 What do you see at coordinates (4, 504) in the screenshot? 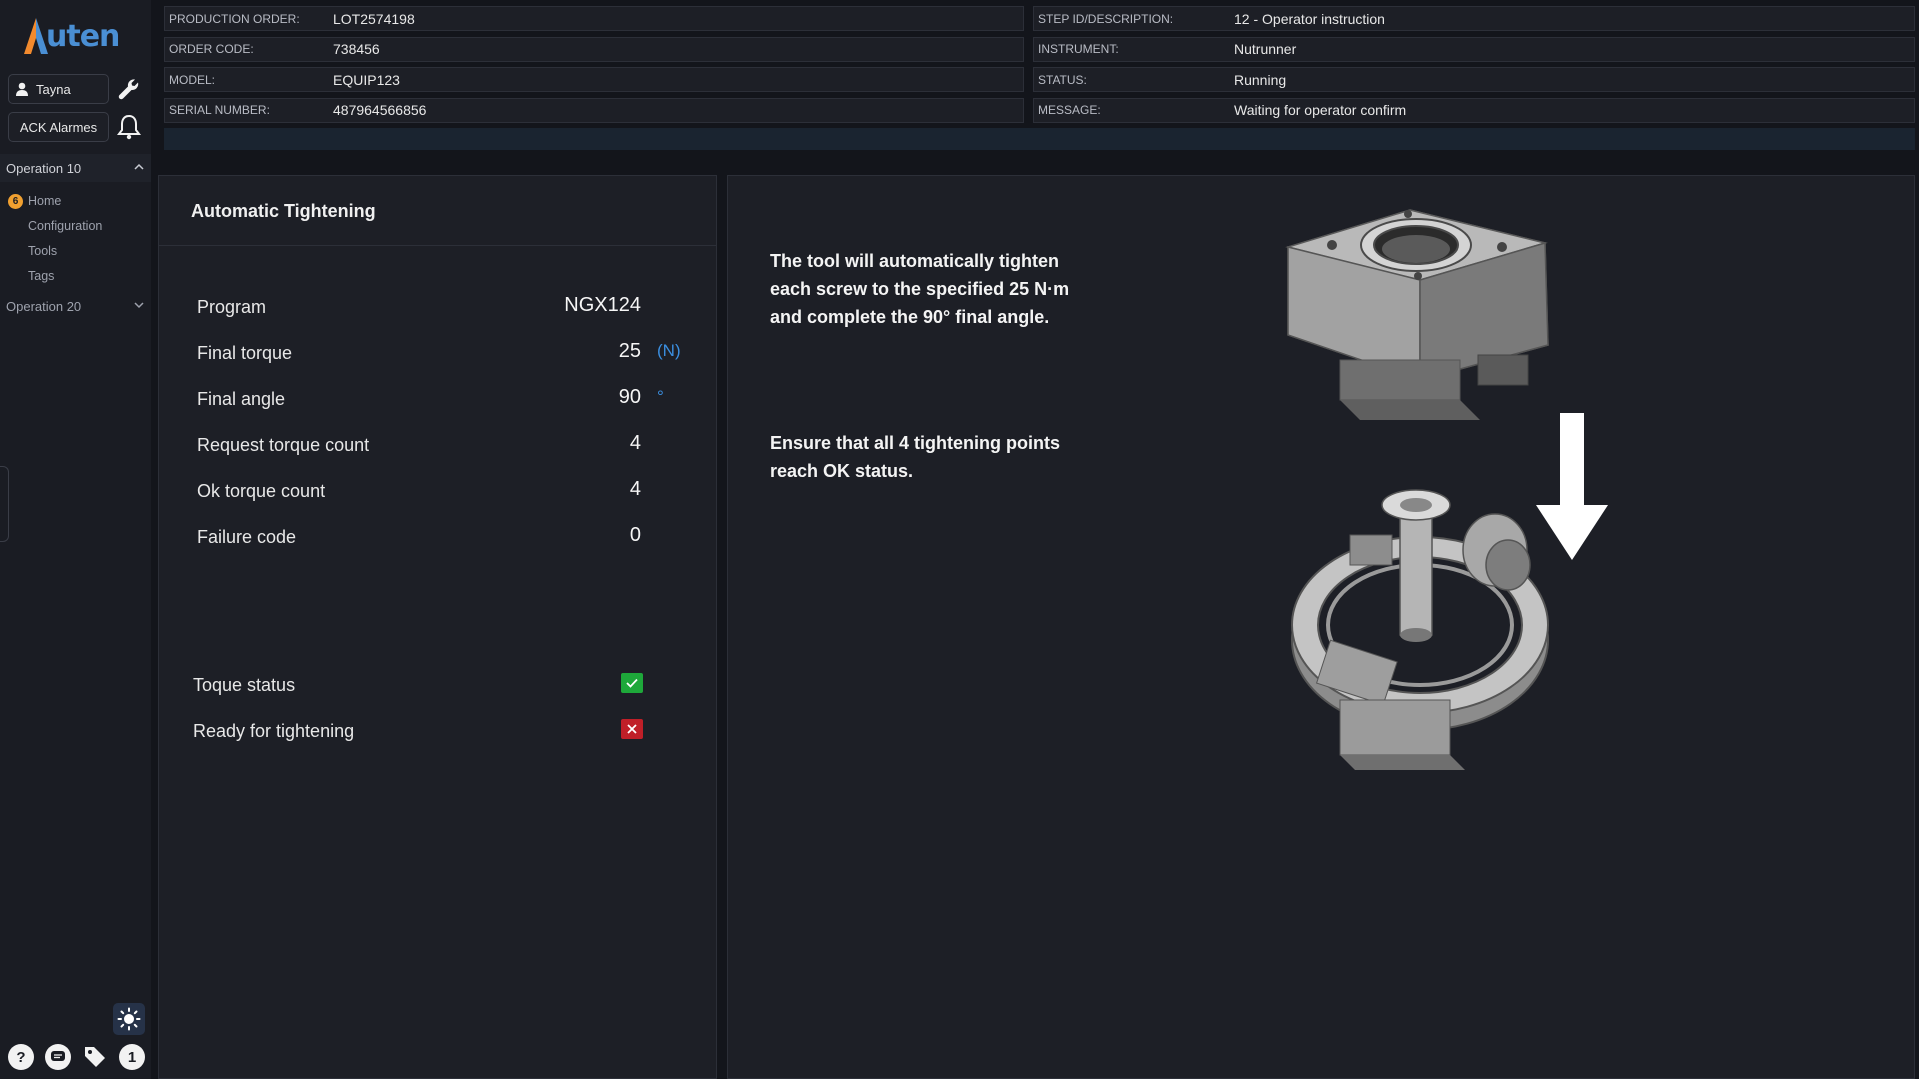
I see `sidebar-resize-handle` at bounding box center [4, 504].